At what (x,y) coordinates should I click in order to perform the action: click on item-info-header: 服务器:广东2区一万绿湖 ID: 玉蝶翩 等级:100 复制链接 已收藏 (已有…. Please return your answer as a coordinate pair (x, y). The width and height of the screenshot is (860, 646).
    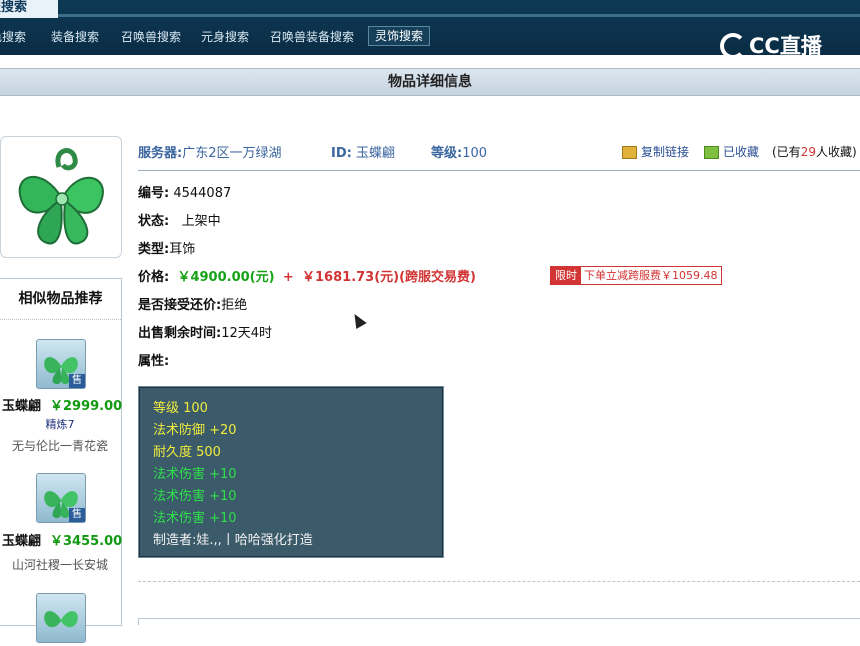
    Looking at the image, I should click on (499, 151).